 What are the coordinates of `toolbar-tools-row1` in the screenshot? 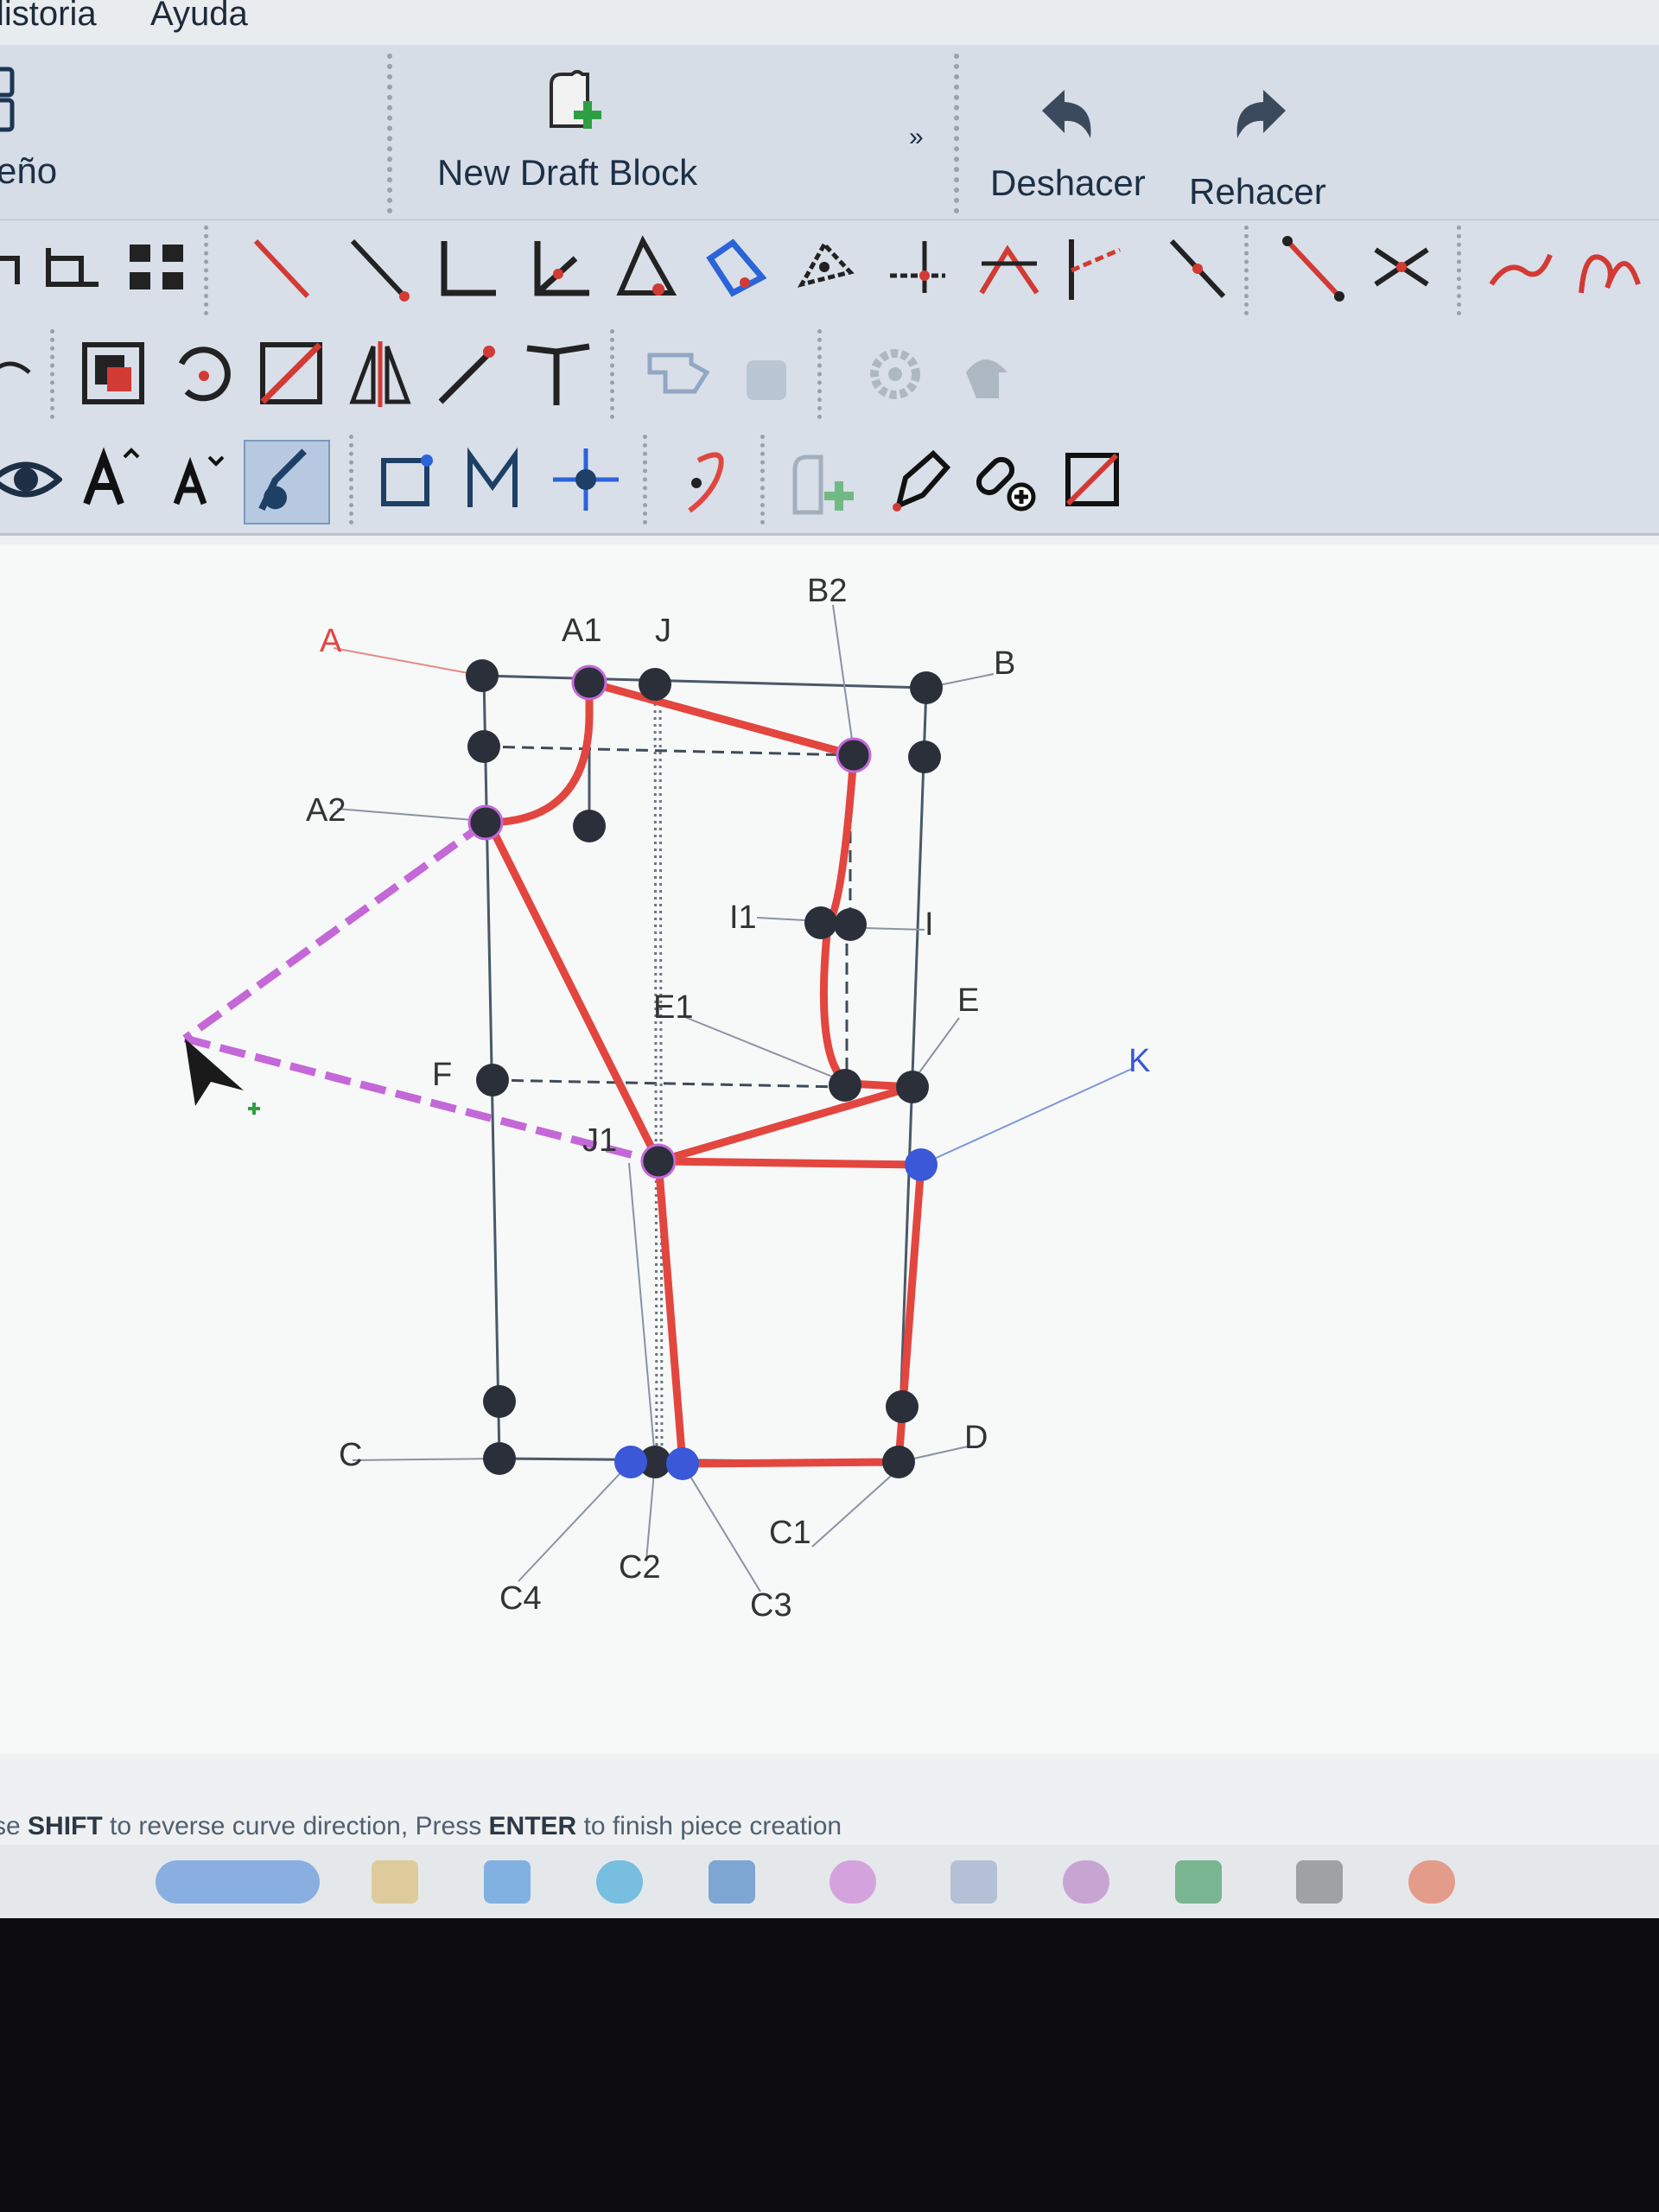 It's located at (829, 273).